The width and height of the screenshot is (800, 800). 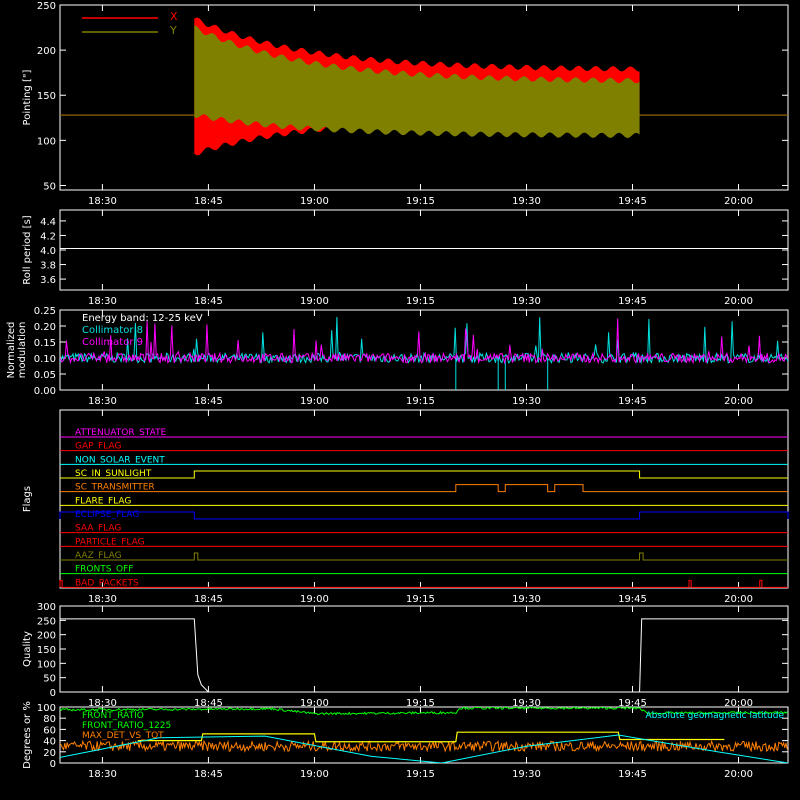 I want to click on y-tick-label: 300, so click(x=46, y=607).